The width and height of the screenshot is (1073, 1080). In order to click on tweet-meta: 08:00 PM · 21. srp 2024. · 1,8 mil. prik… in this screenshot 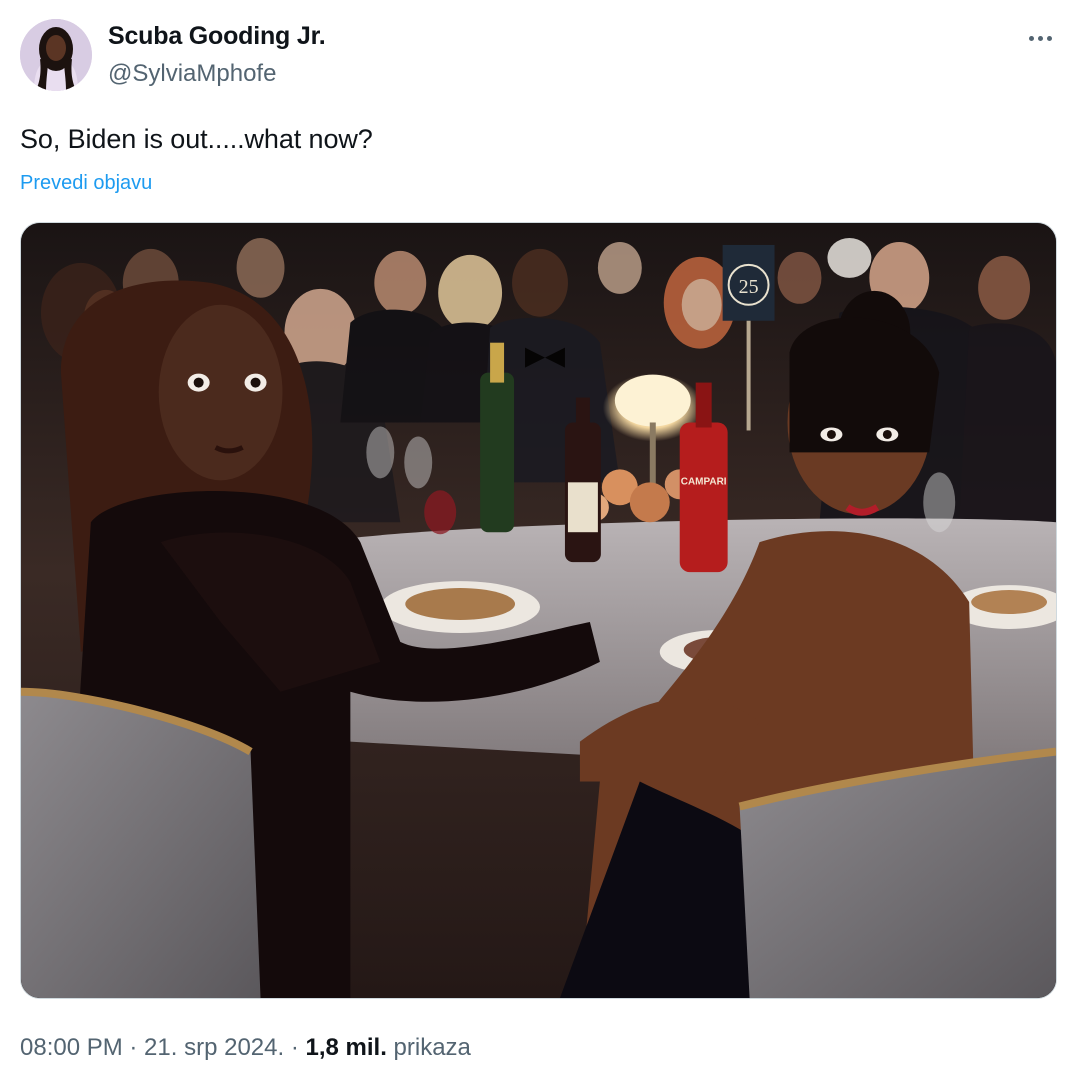, I will do `click(245, 1048)`.